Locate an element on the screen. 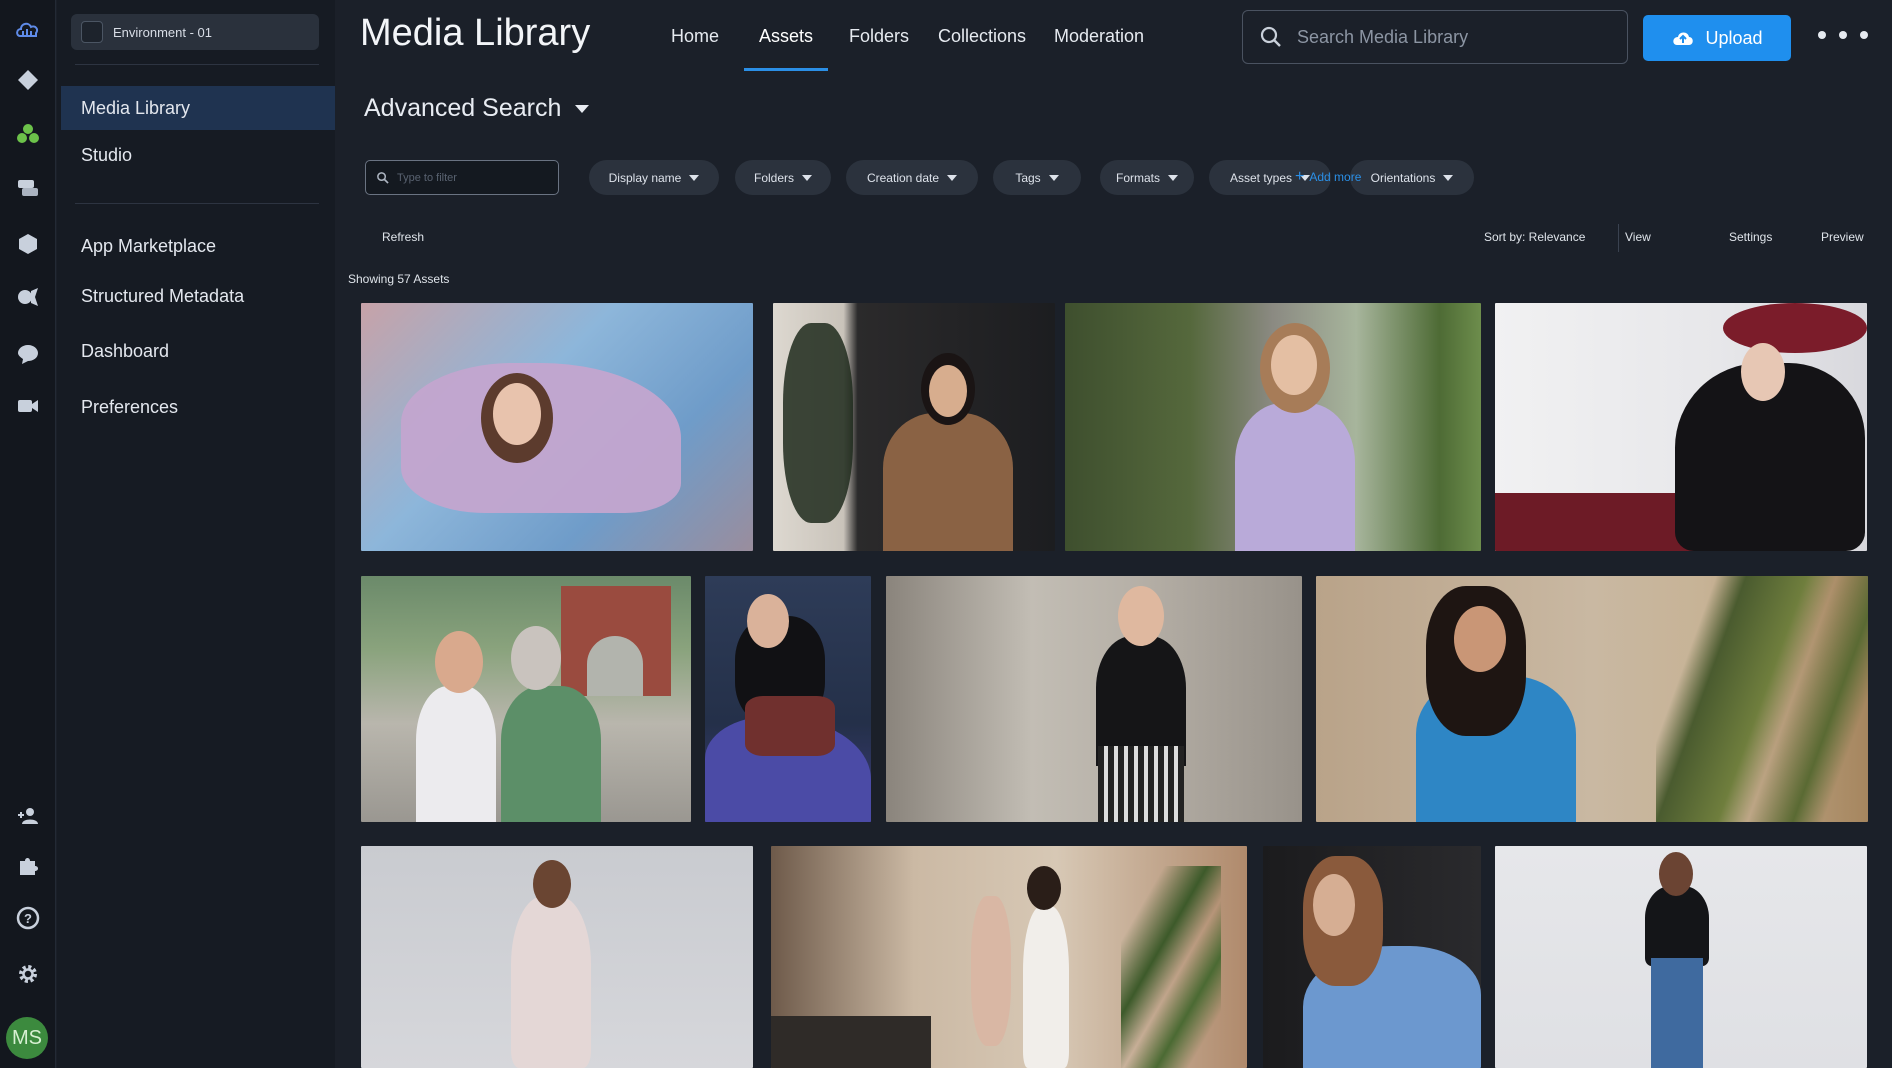 This screenshot has width=1892, height=1068. sidebar-item-structured-metadata: Structured Metadata is located at coordinates (196, 296).